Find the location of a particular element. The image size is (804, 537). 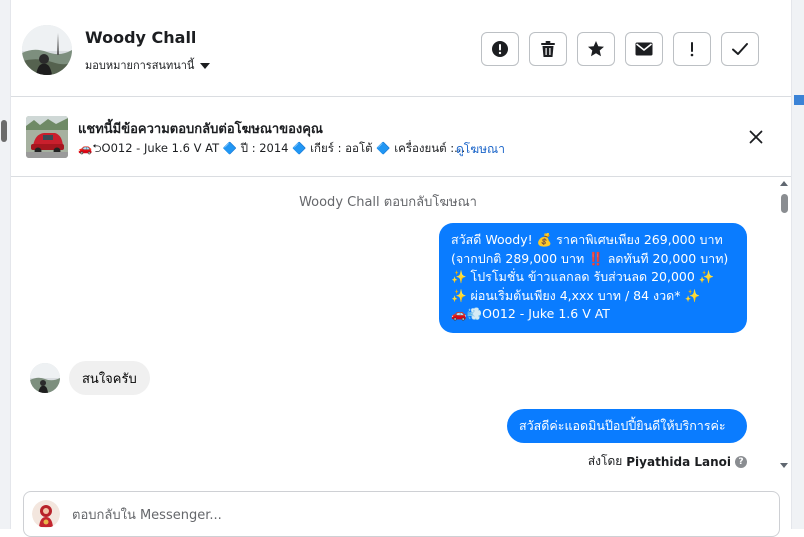

message-line: 🚗💨O012 - Juke 1.6 V AT is located at coordinates (530, 314).